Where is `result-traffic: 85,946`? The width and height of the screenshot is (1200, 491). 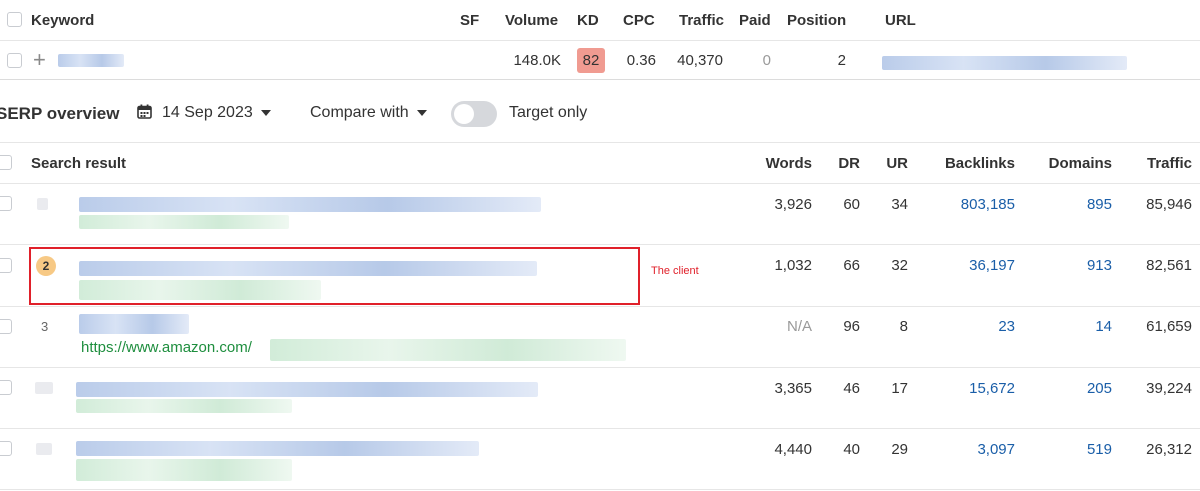
result-traffic: 85,946 is located at coordinates (1169, 204).